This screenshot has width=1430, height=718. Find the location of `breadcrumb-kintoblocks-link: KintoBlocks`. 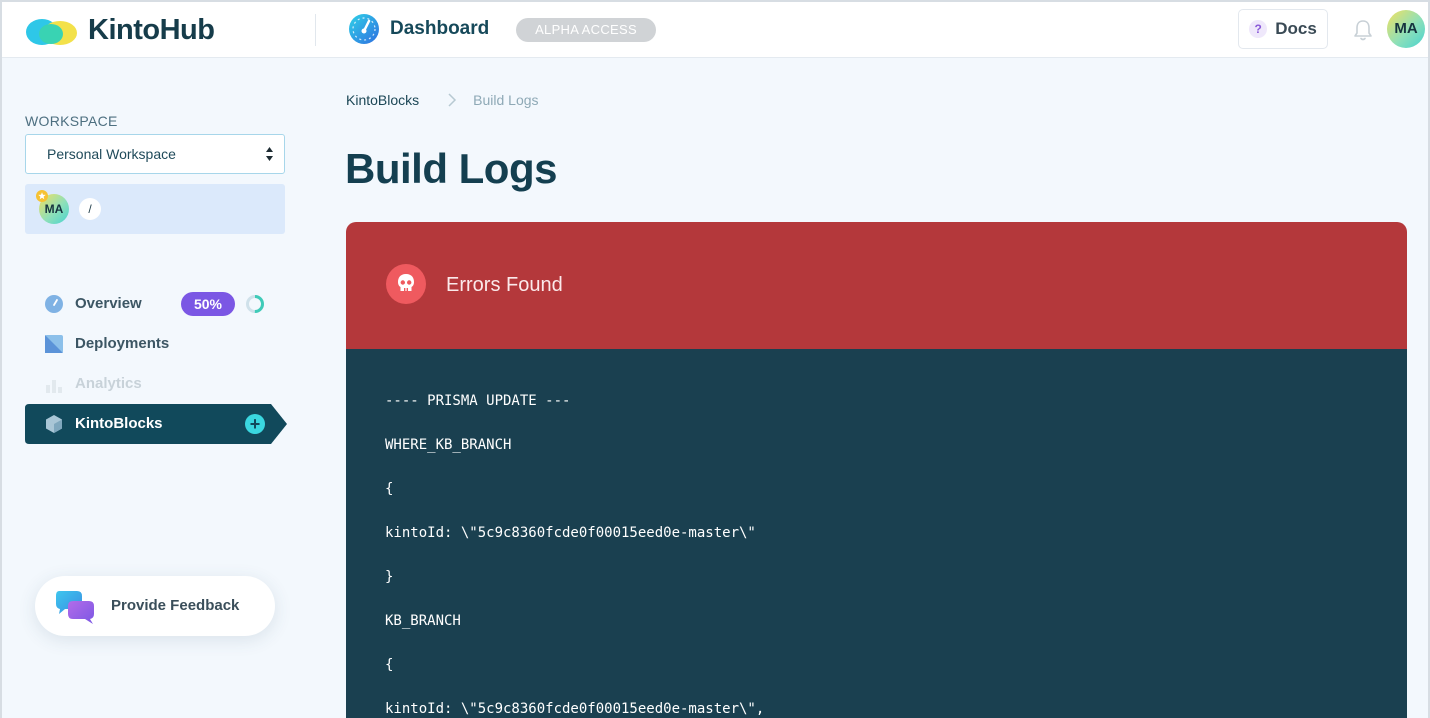

breadcrumb-kintoblocks-link: KintoBlocks is located at coordinates (382, 100).